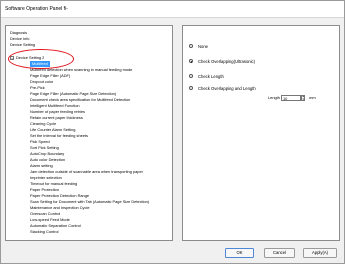 This screenshot has width=345, height=264. What do you see at coordinates (22, 45) in the screenshot?
I see `tree-item-device-setting: Device Setting` at bounding box center [22, 45].